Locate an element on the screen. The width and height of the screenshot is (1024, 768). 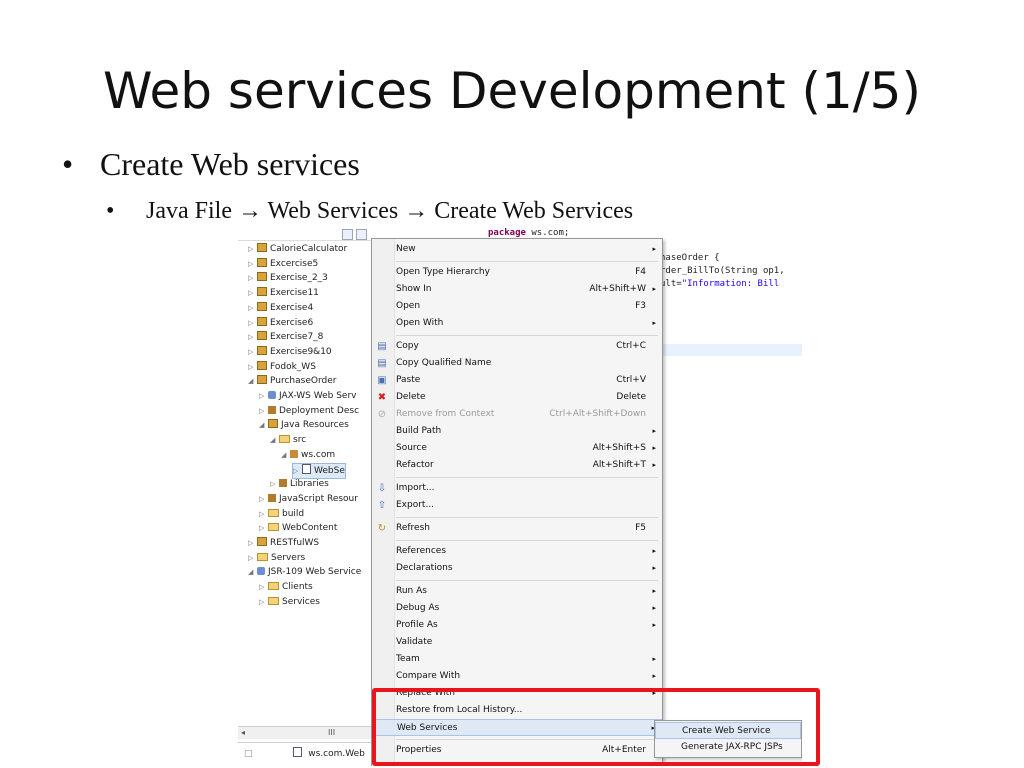
tree-item: ▷ Exercise11 is located at coordinates (283, 293).